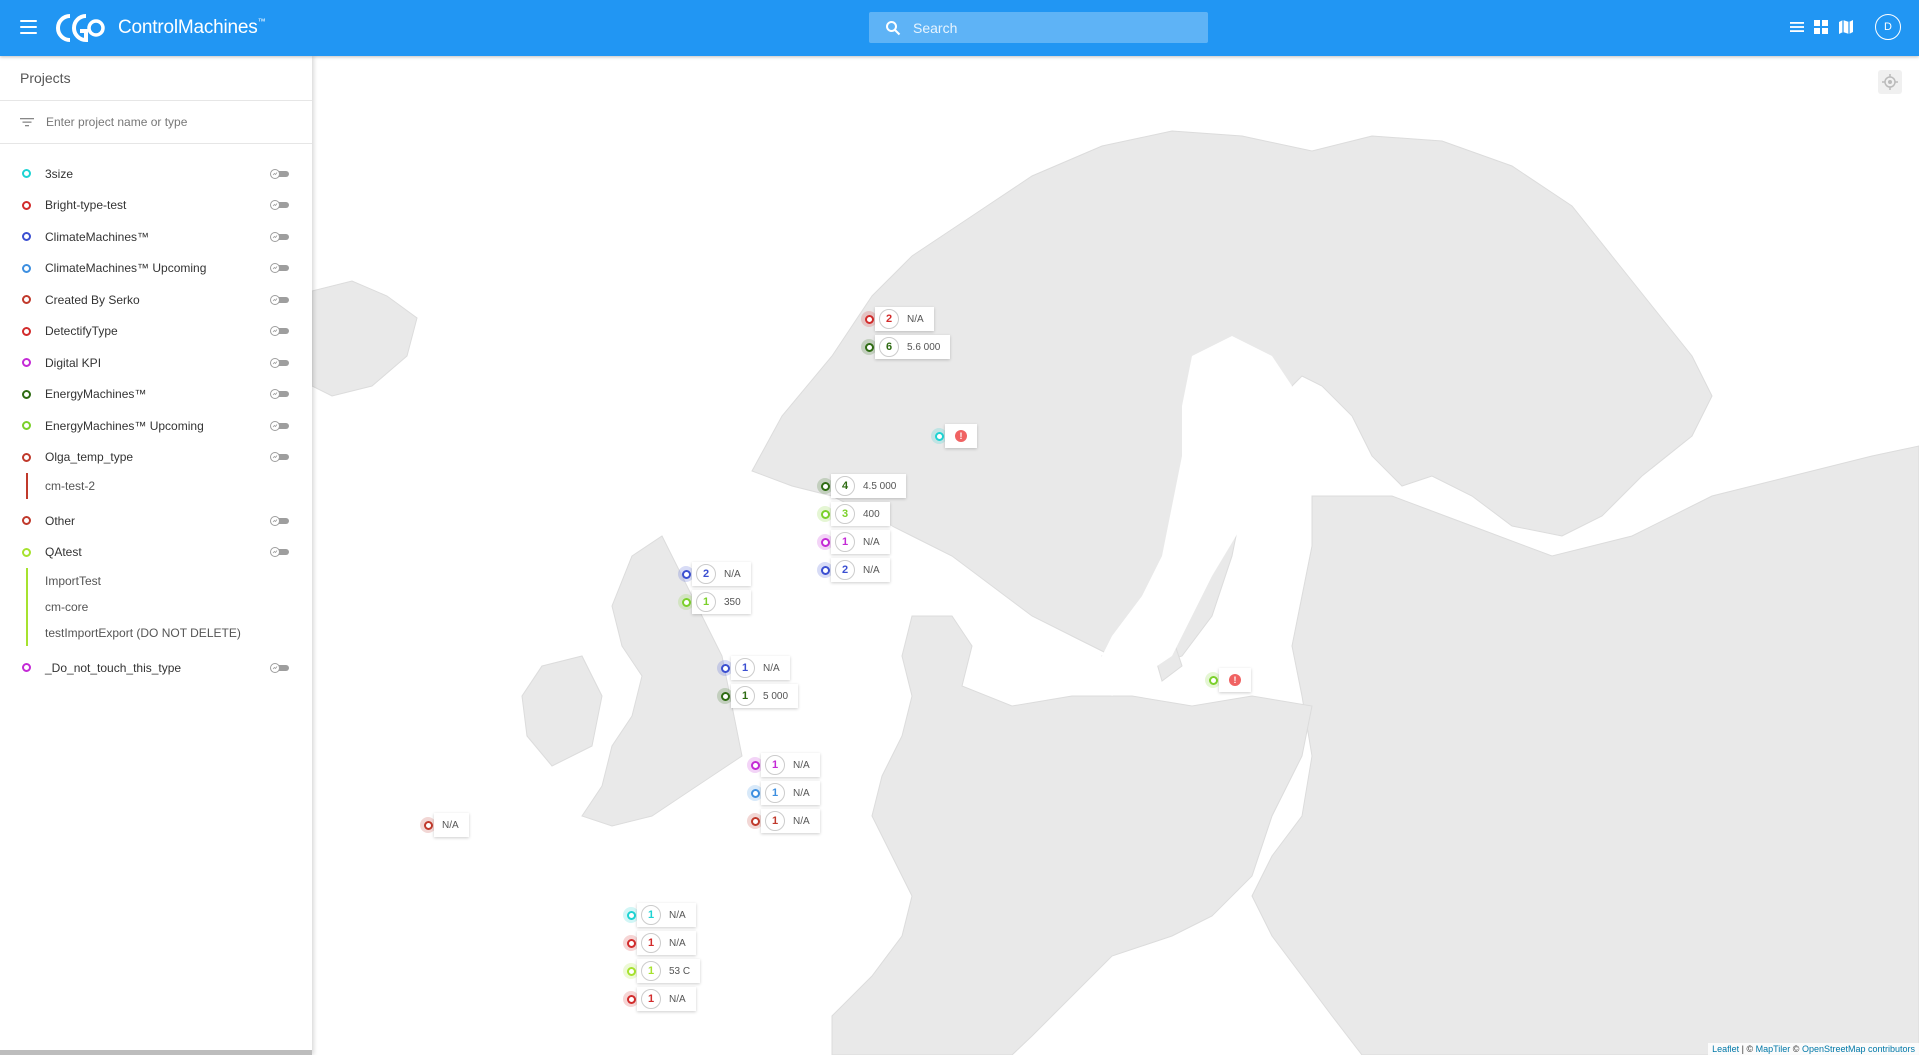  I want to click on alert-icon: !, so click(961, 436).